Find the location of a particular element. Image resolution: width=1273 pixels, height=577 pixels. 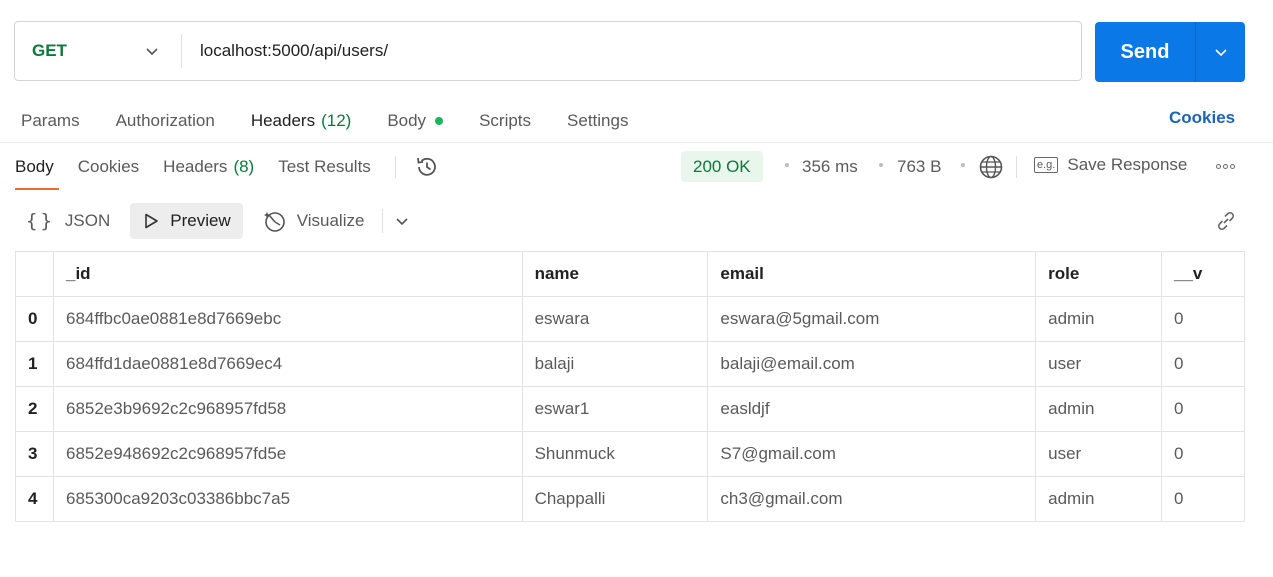

tab-response-headers: Headers (8) is located at coordinates (208, 167).